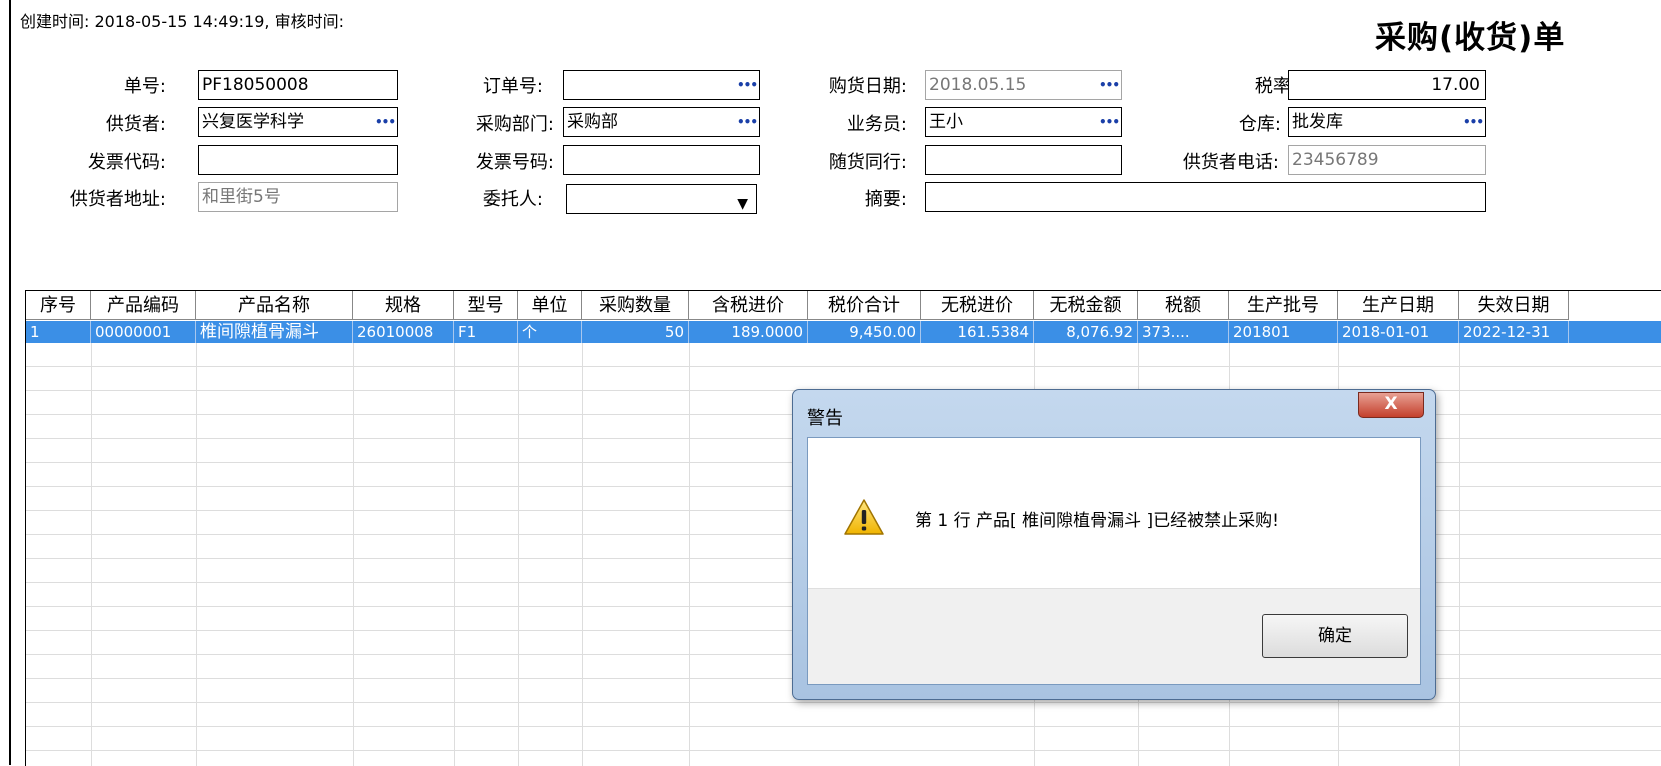  Describe the element at coordinates (135, 124) in the screenshot. I see `supplier-label: 供货者:` at that location.